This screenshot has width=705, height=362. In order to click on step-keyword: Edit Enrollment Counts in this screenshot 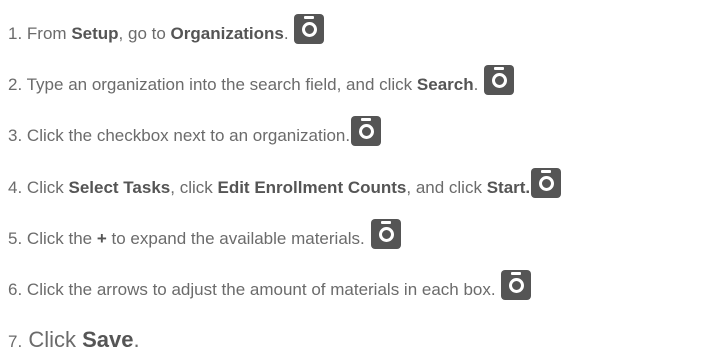, I will do `click(312, 187)`.